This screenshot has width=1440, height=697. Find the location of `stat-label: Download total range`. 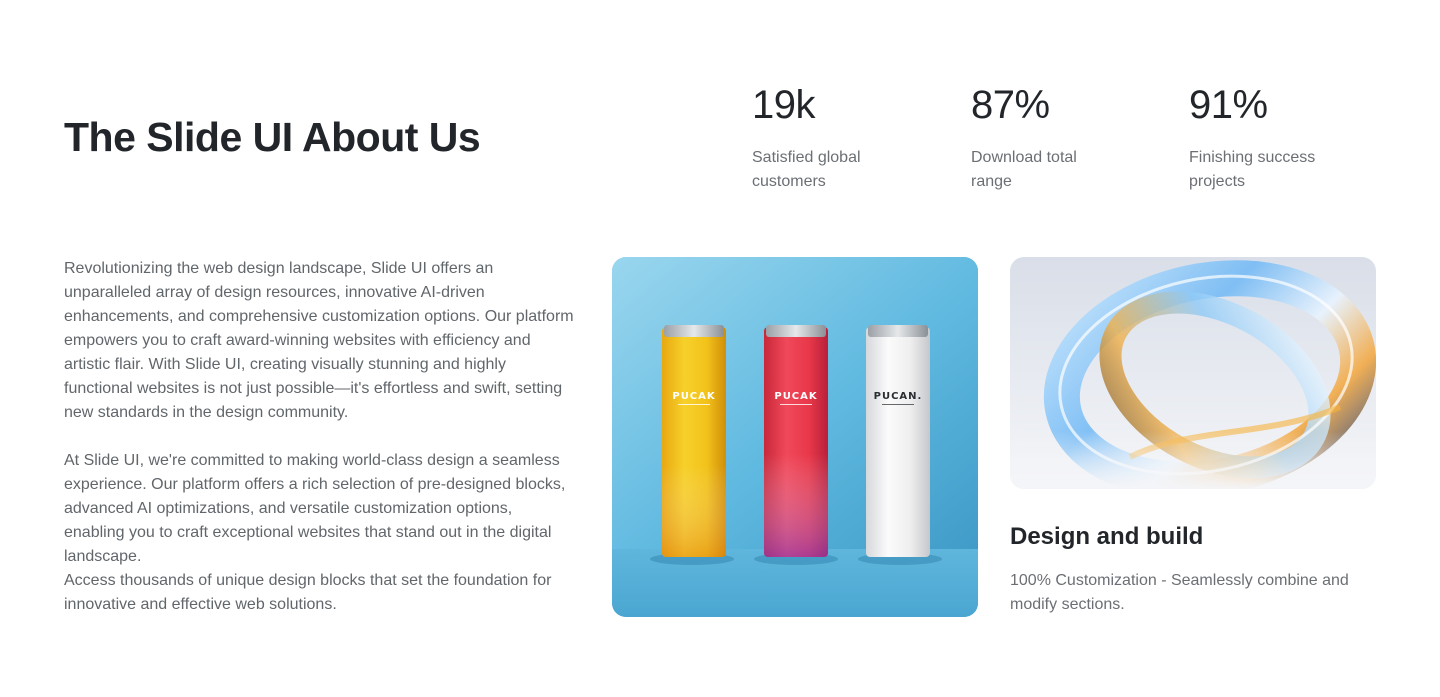

stat-label: Download total range is located at coordinates (1024, 169).